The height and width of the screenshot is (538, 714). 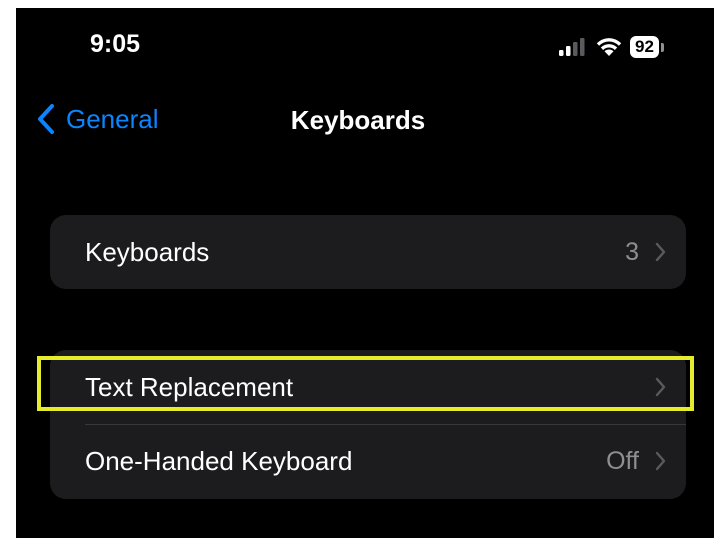 What do you see at coordinates (645, 252) in the screenshot?
I see `row-accessory: 3` at bounding box center [645, 252].